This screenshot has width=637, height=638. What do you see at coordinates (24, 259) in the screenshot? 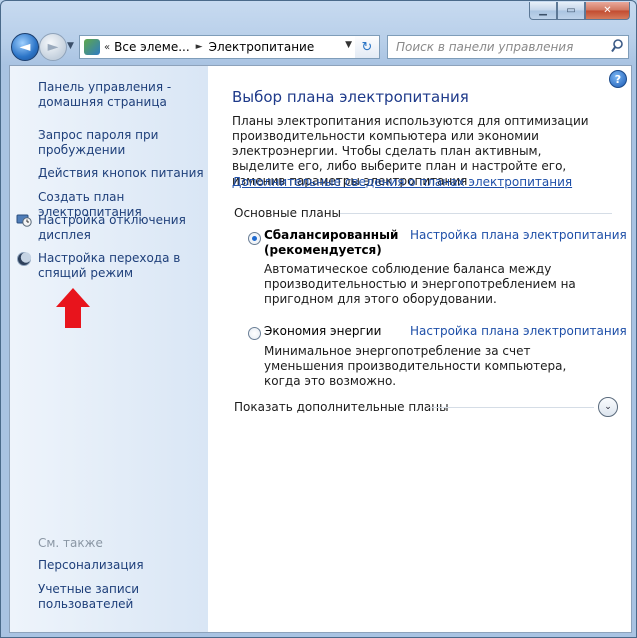
I see `moon-icon` at bounding box center [24, 259].